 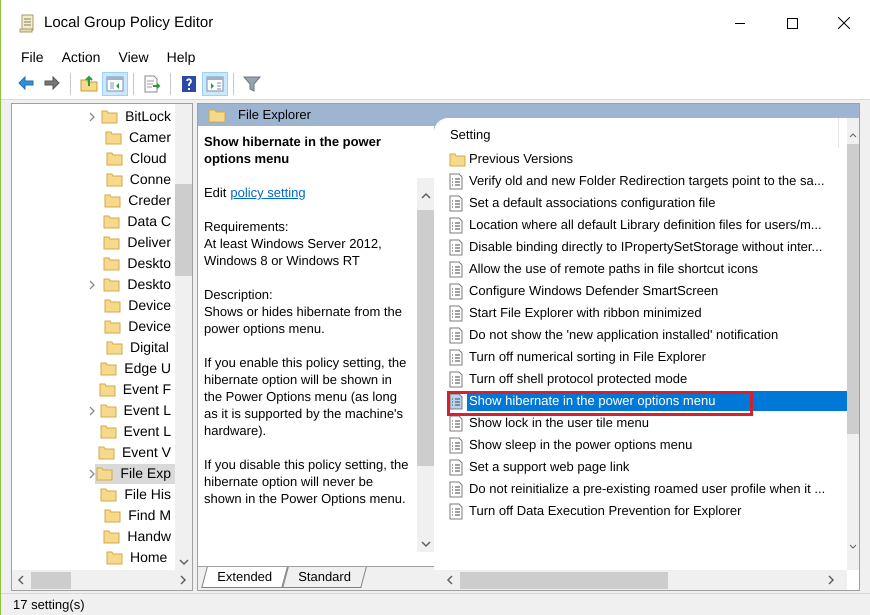 What do you see at coordinates (657, 203) in the screenshot?
I see `setting-row: Set a default associations configuration file` at bounding box center [657, 203].